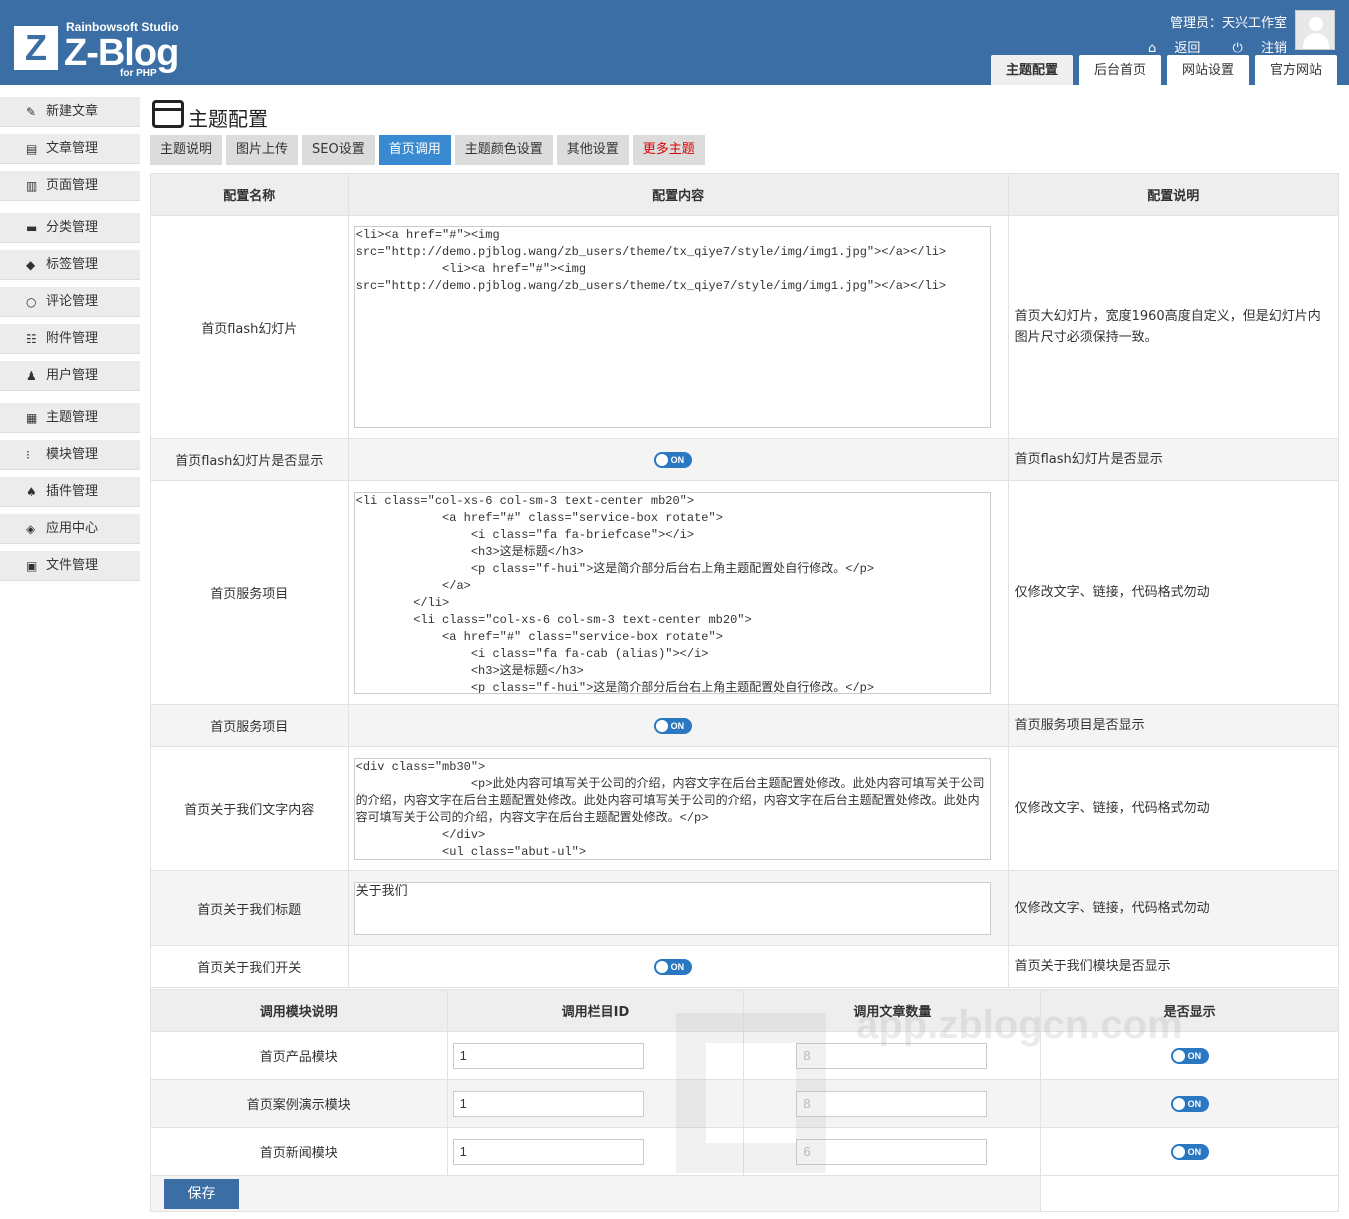 The height and width of the screenshot is (1219, 1349). I want to click on col-header-count: 调用文章数量, so click(892, 1010).